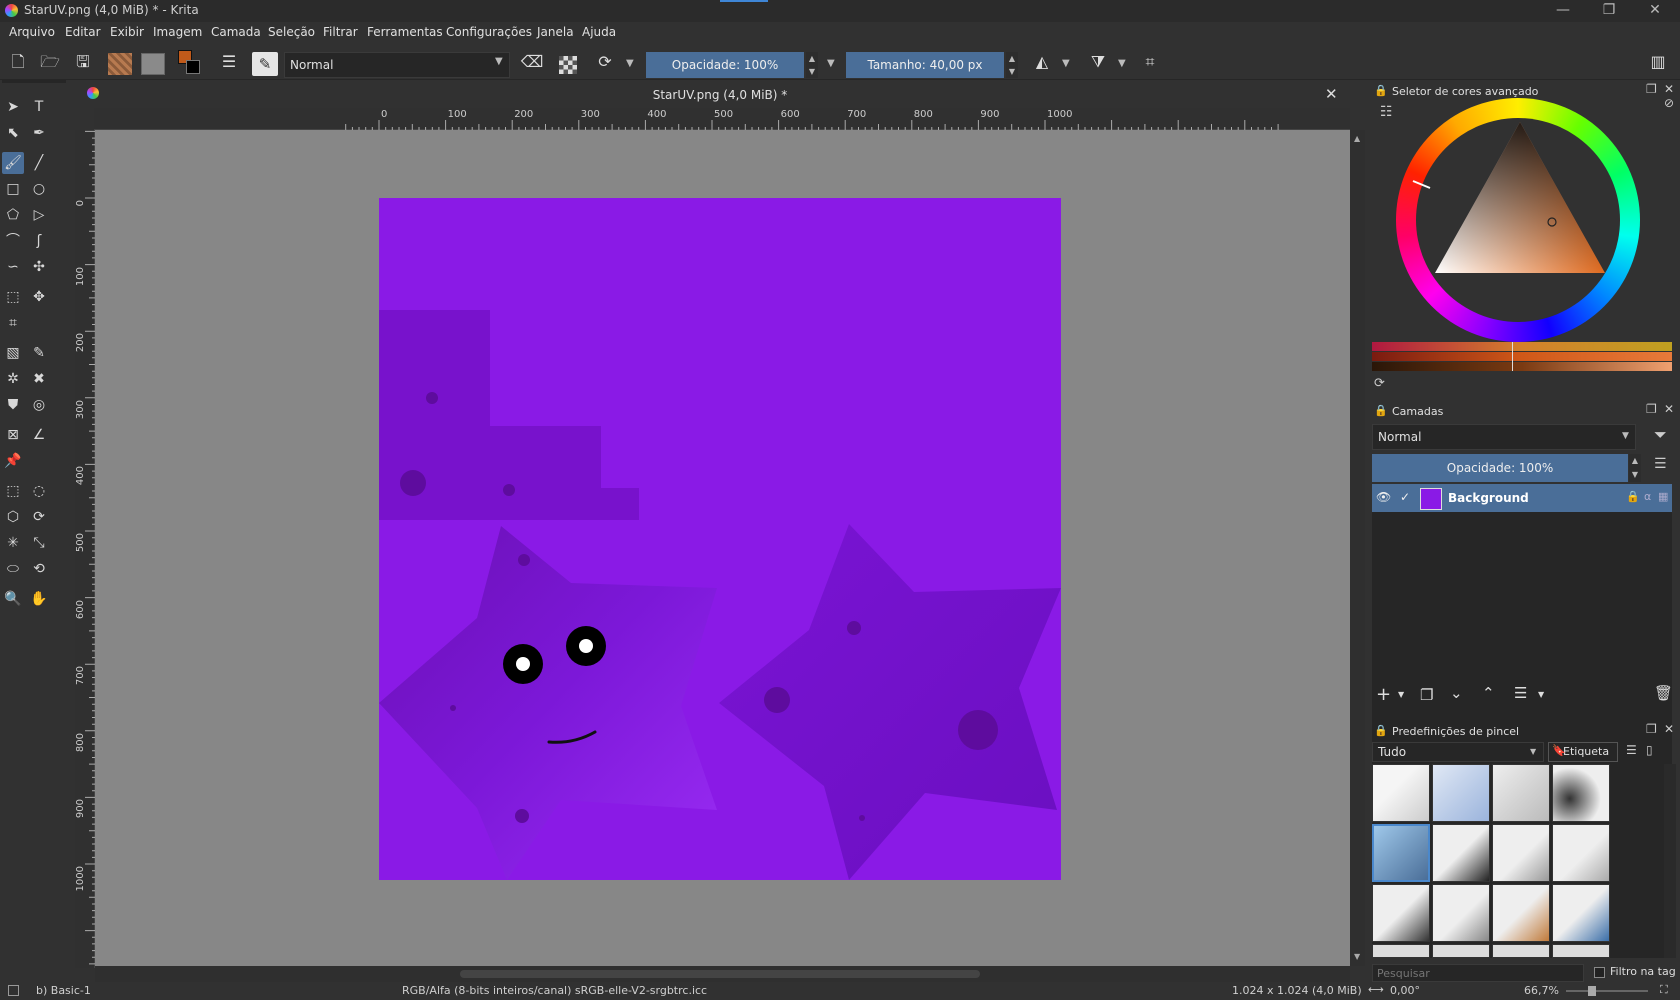 This screenshot has width=1680, height=1000. I want to click on freehand-brush-icon: 🖌, so click(13, 163).